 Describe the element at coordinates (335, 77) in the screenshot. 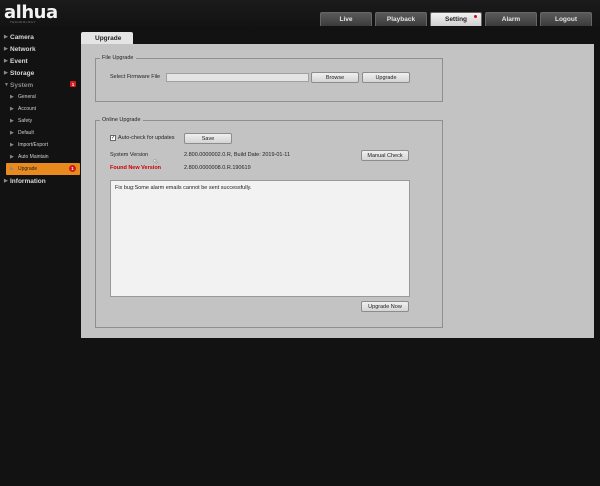

I see `browse-button: Browse` at that location.